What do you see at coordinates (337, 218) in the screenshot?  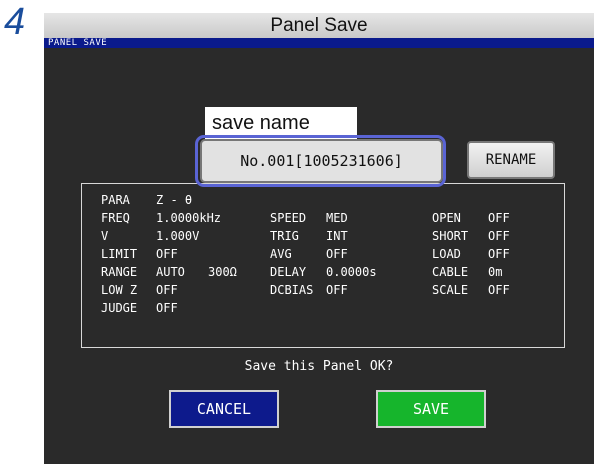 I see `param-value-speed: MED` at bounding box center [337, 218].